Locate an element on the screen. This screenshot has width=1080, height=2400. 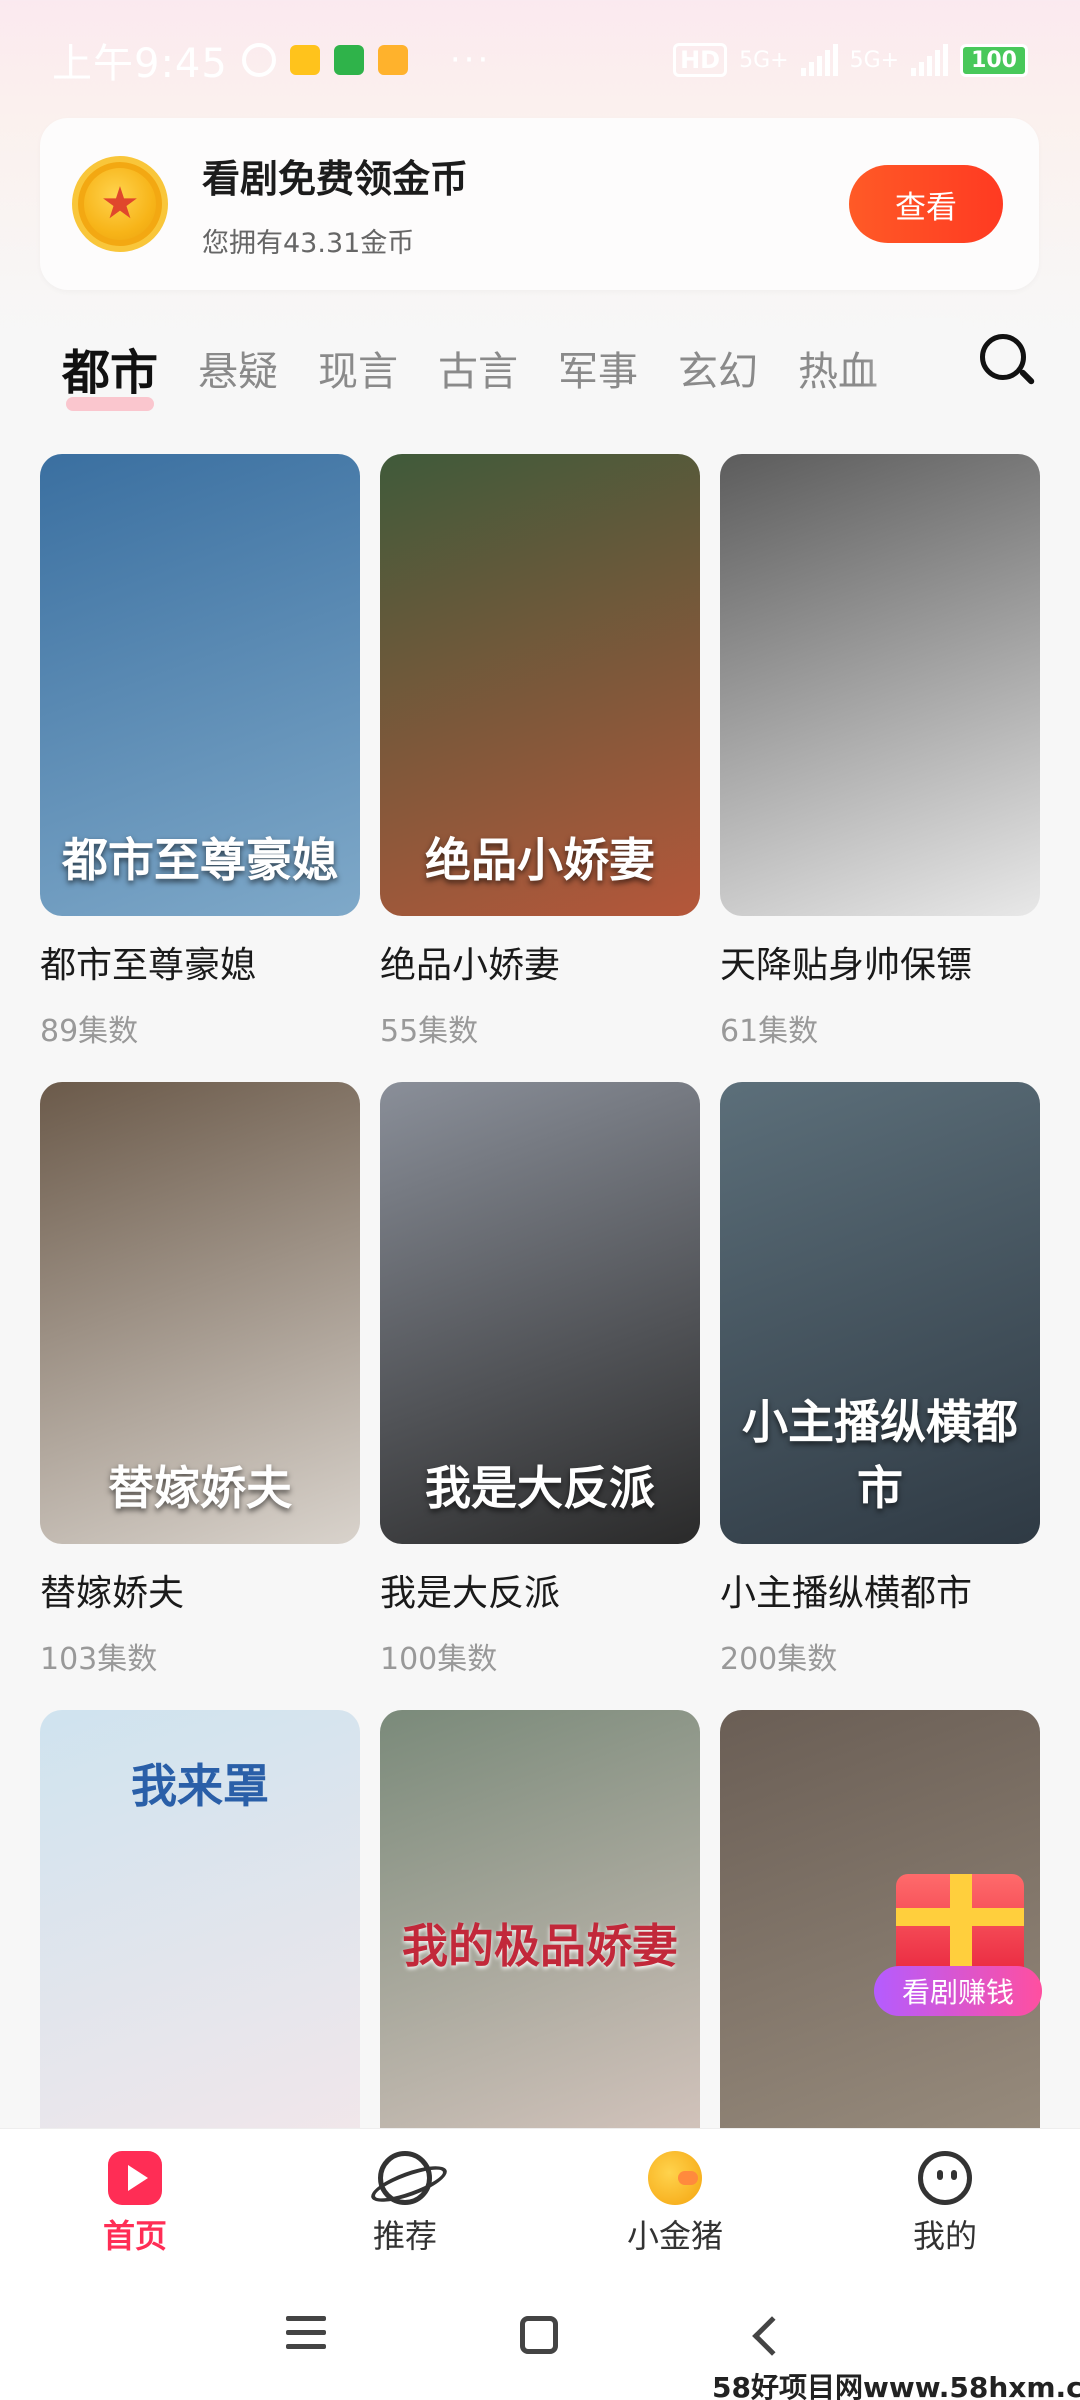
tab-suspense: 悬疑 is located at coordinates (238, 368).